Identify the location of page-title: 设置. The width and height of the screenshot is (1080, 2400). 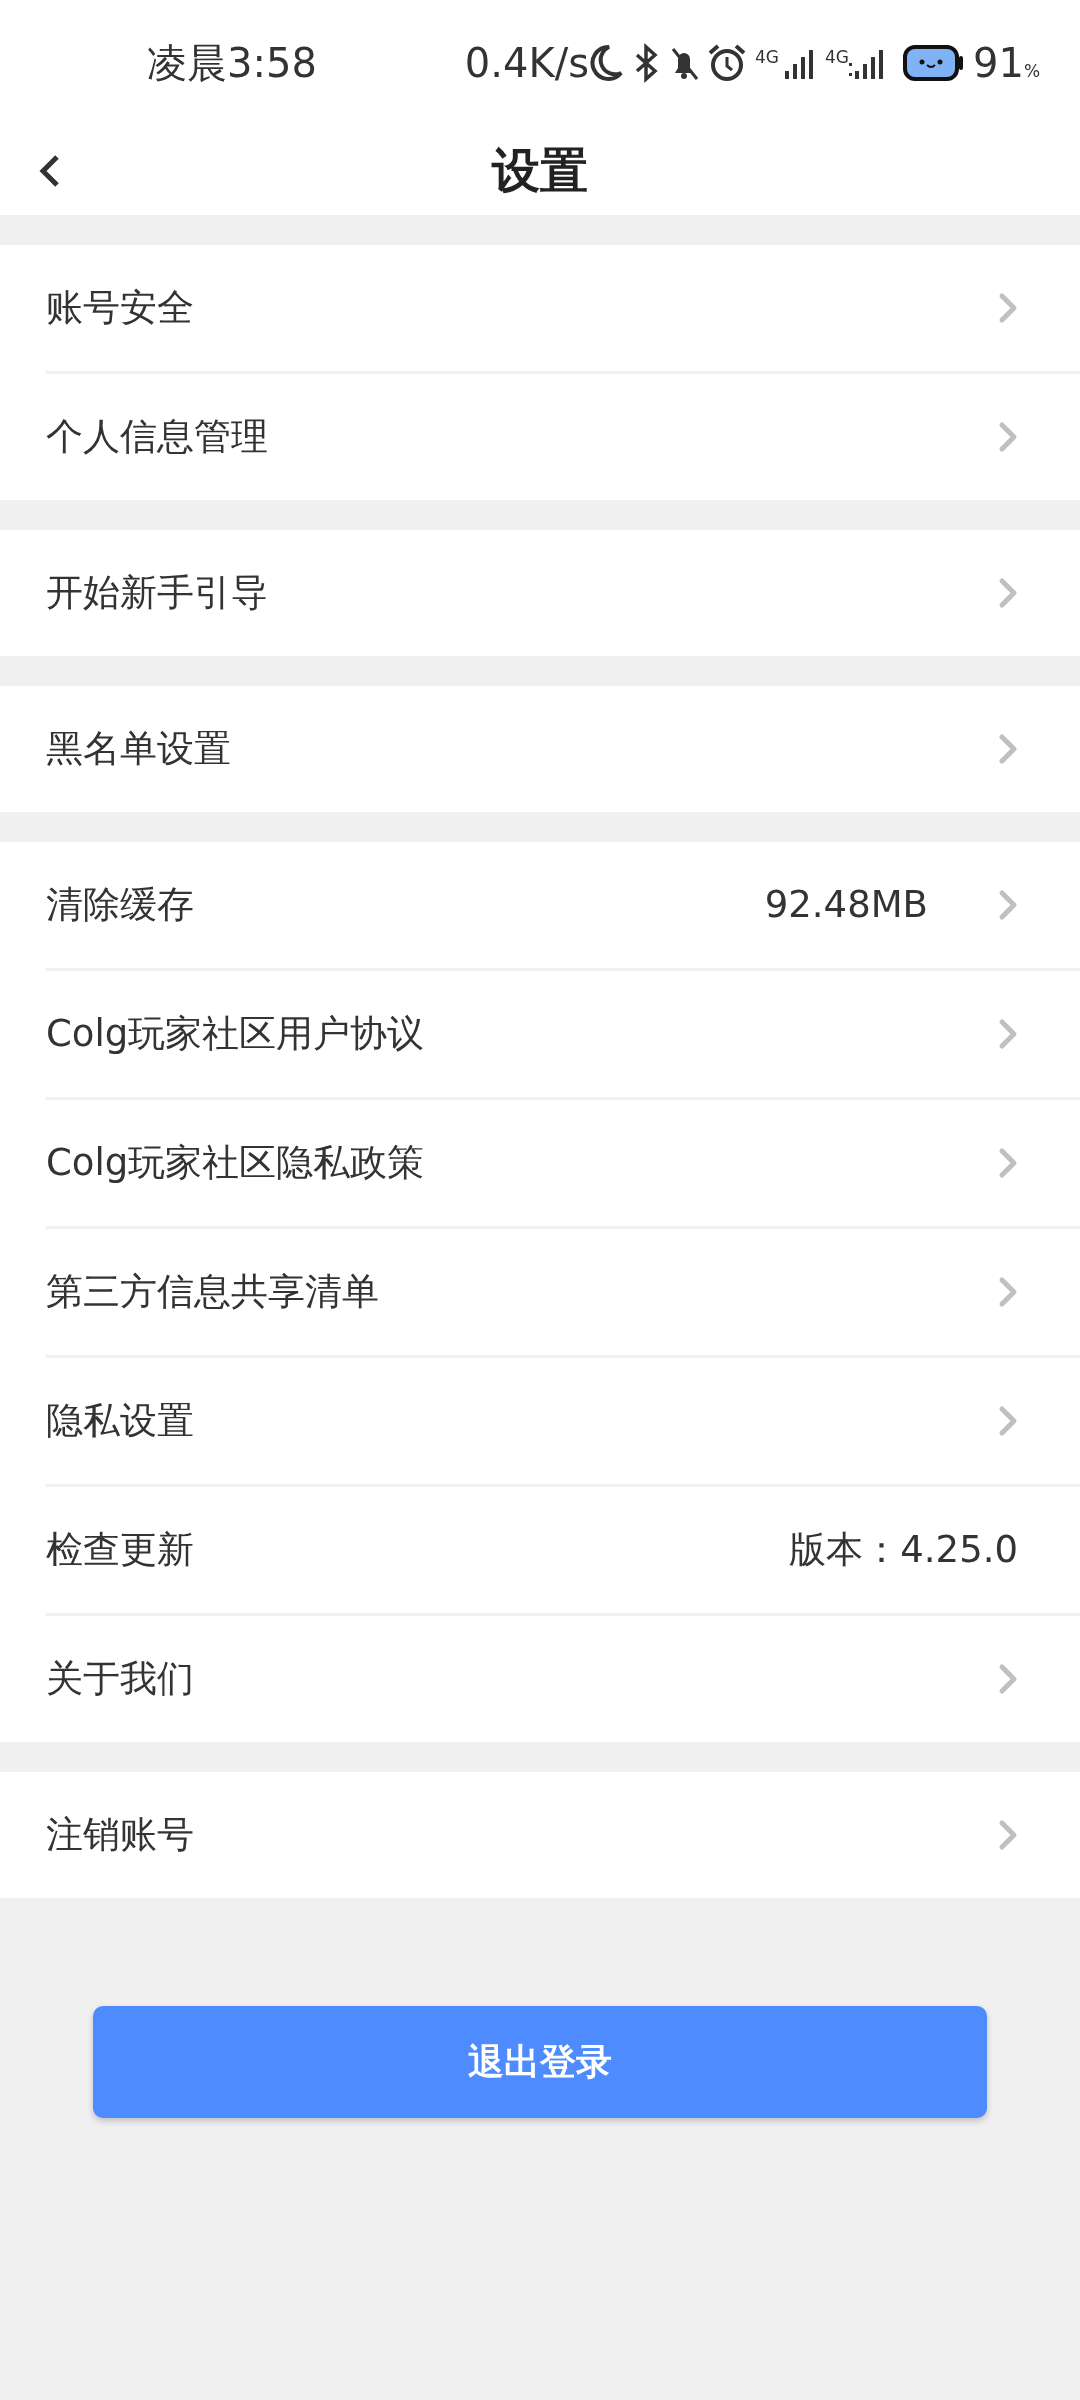
(540, 170).